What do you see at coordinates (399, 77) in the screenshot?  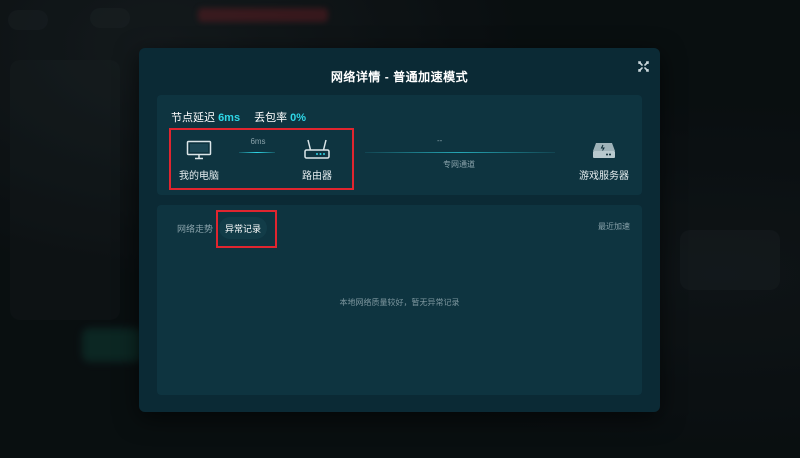 I see `dialog-title: 网络详情 - 普通加速模式` at bounding box center [399, 77].